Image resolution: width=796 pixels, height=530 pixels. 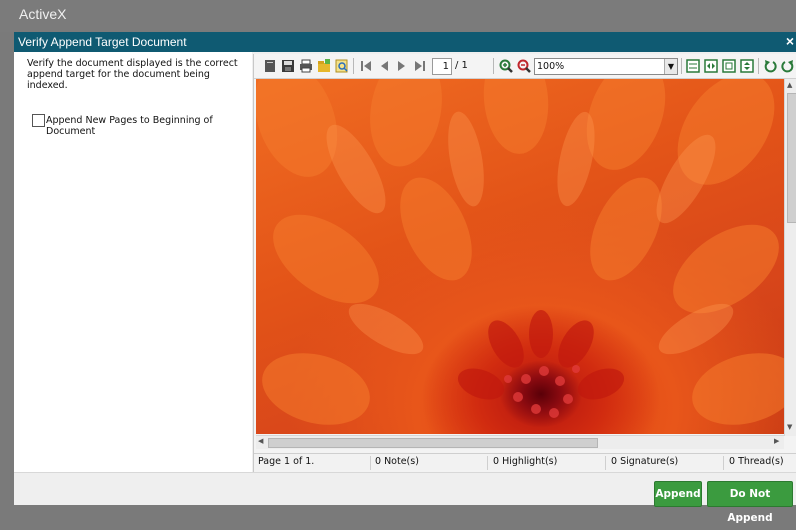 I want to click on print-icon, so click(x=306, y=66).